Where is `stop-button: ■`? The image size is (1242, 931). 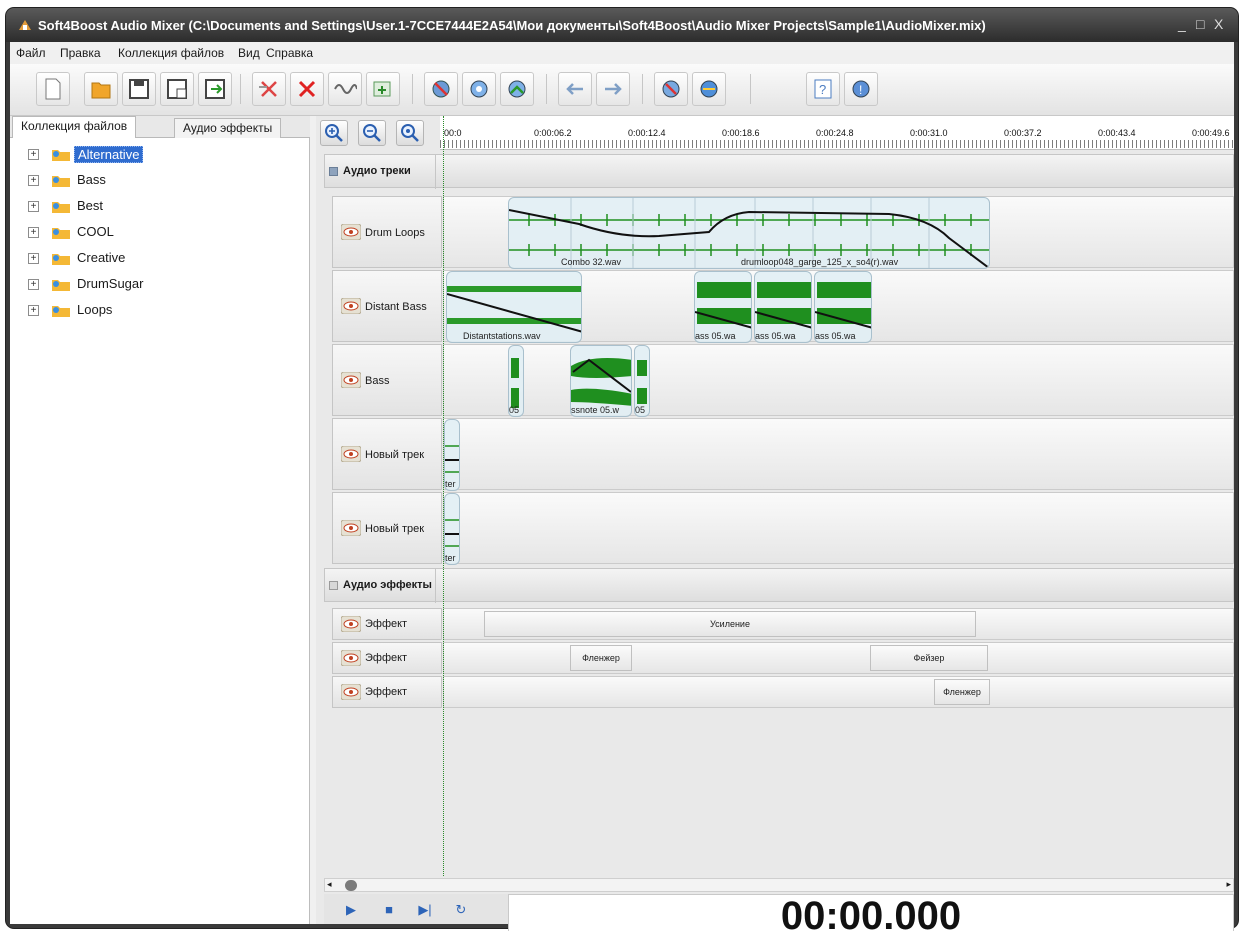 stop-button: ■ is located at coordinates (389, 910).